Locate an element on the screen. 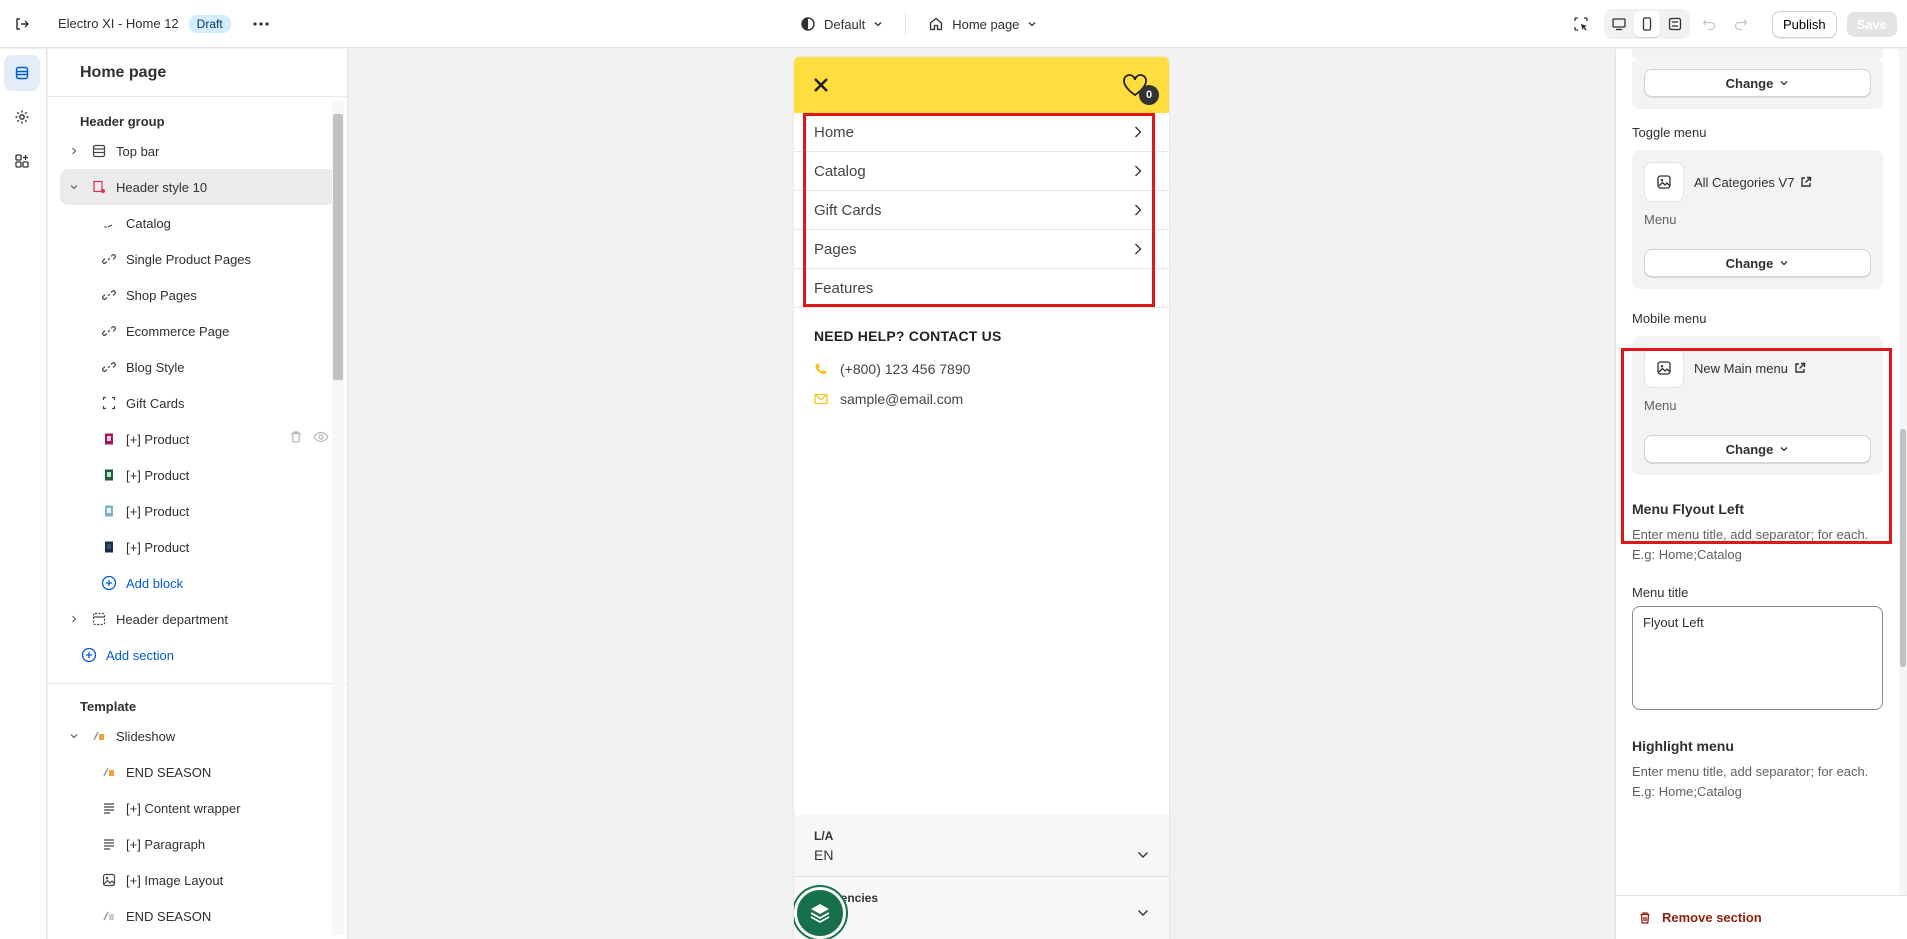  email-address: sample@email.com is located at coordinates (902, 399).